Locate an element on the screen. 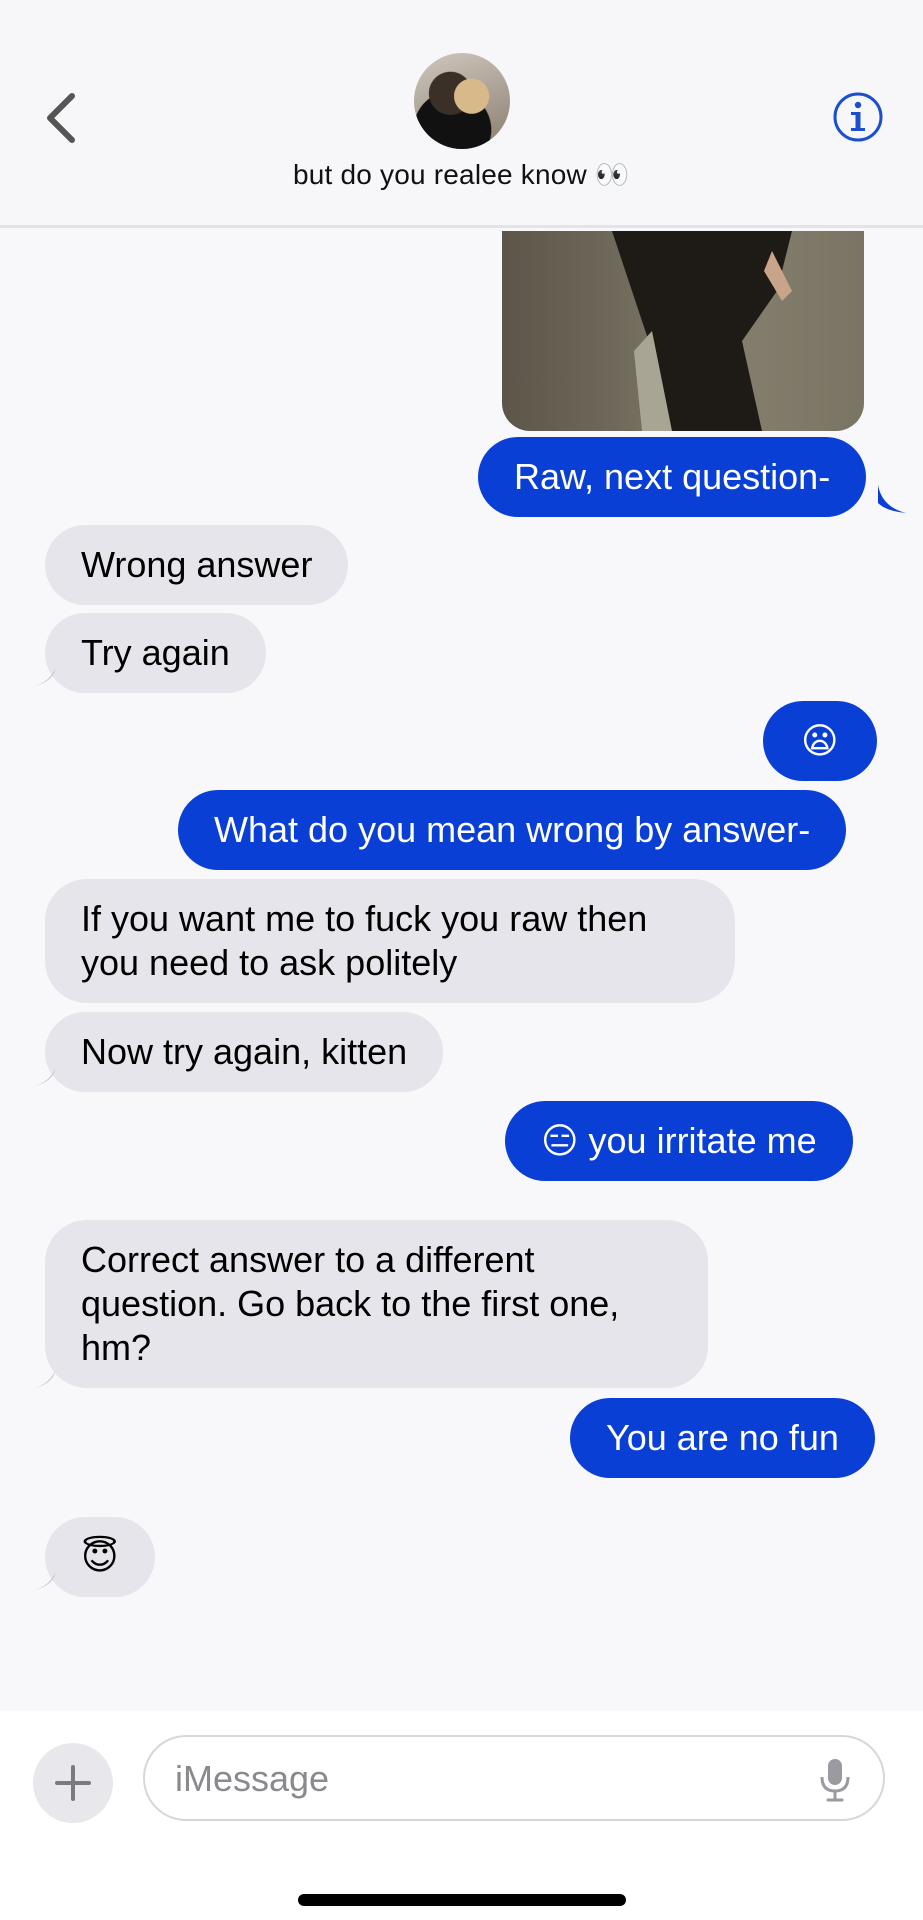  conversation-header: but do you realee know 👀 is located at coordinates (461, 114).